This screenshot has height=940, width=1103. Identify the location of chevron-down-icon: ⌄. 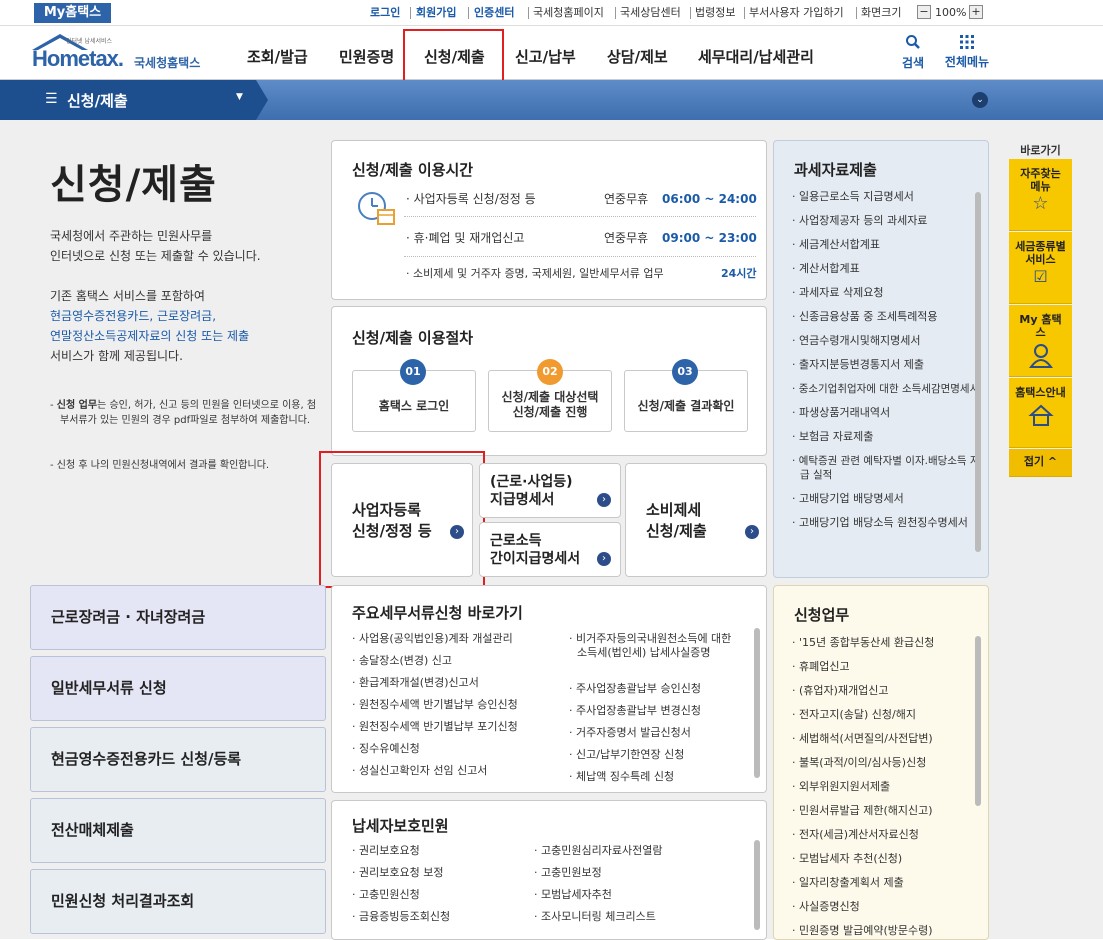
(980, 100).